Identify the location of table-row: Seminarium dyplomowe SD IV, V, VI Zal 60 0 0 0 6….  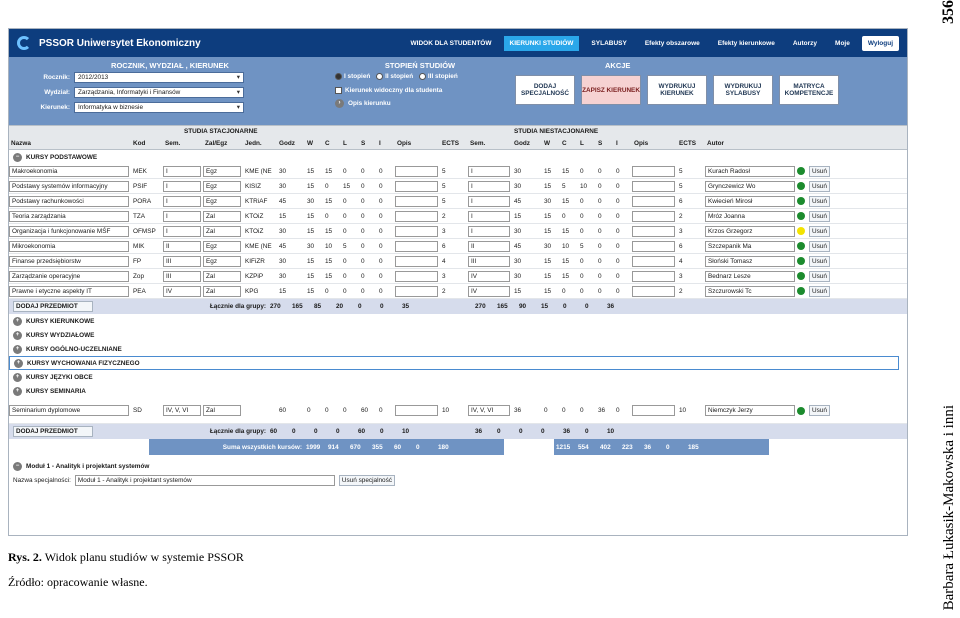
(458, 411).